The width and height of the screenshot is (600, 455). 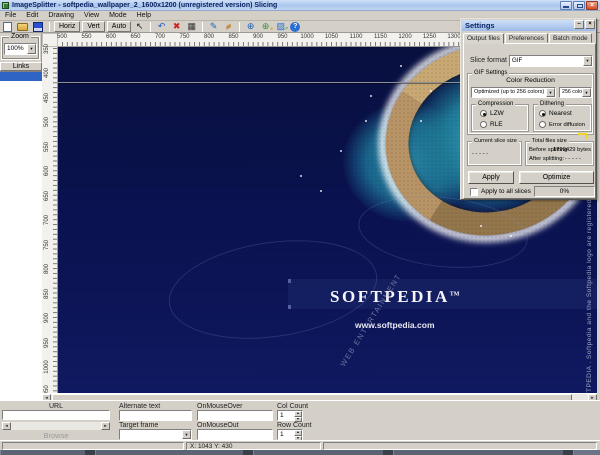 I want to click on settings-close-button: ×, so click(x=590, y=24).